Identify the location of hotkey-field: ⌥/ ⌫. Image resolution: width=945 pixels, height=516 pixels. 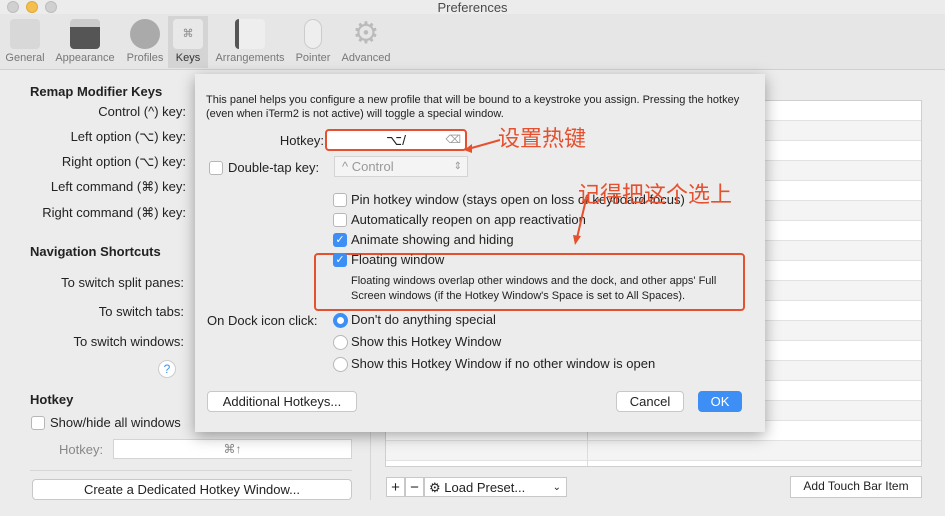
(396, 140).